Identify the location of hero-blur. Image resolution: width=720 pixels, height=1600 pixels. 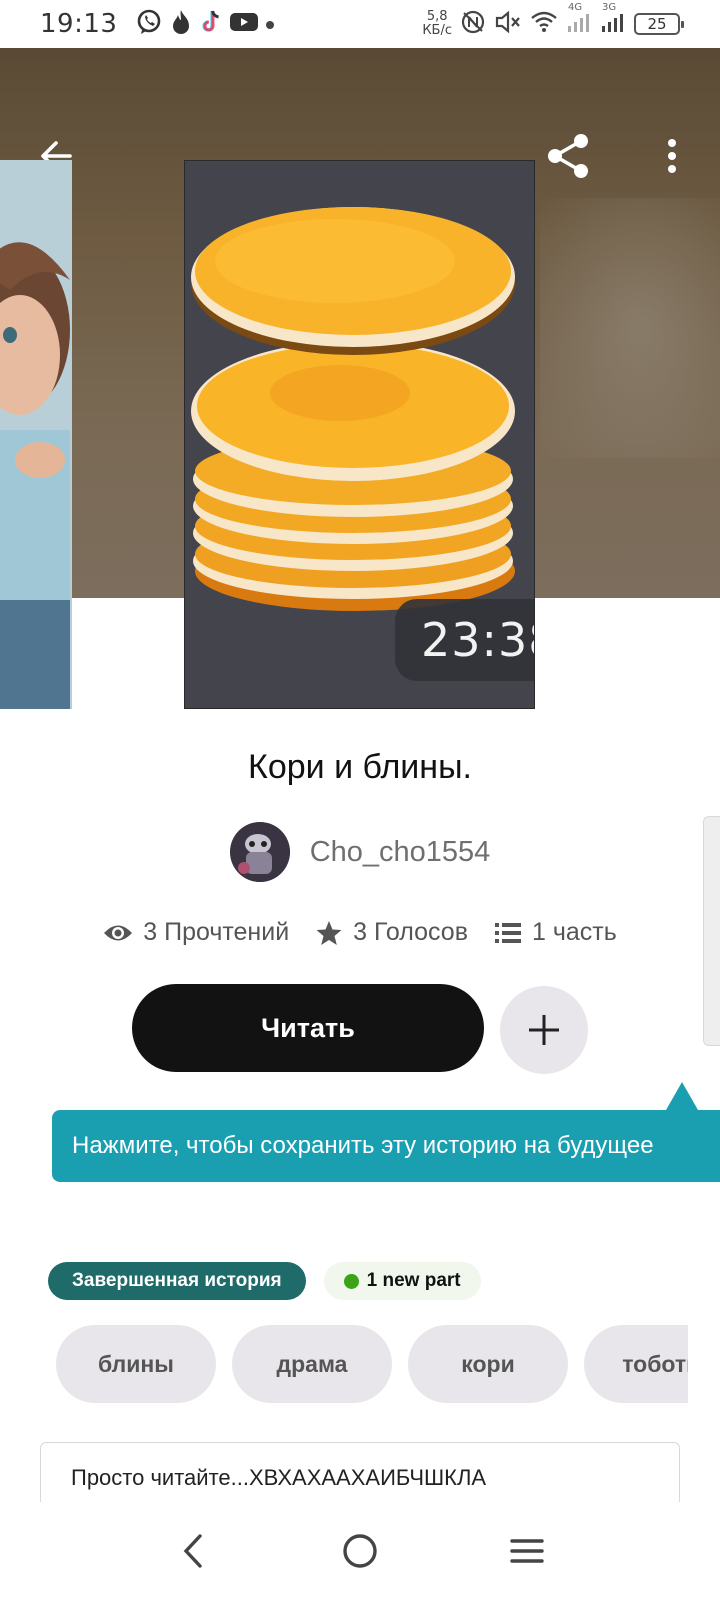
(630, 328).